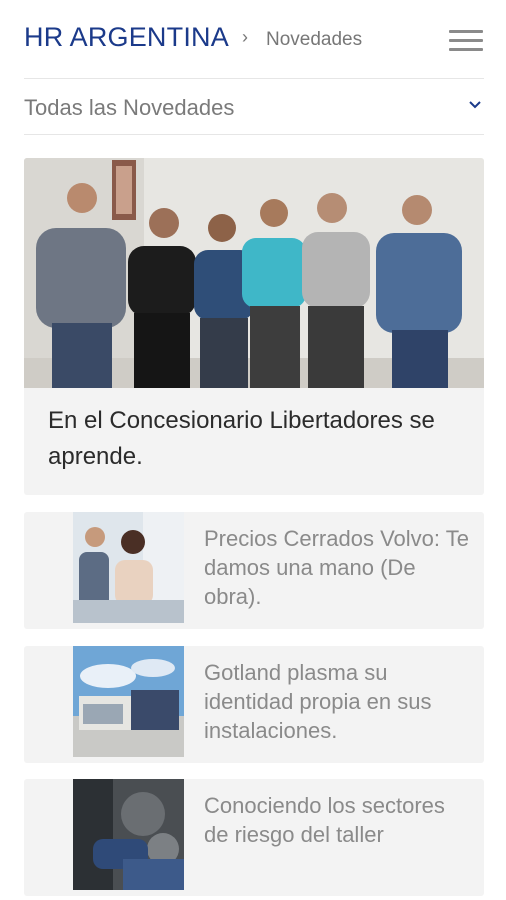 The image size is (506, 900). Describe the element at coordinates (254, 42) in the screenshot. I see `app-header: HR ARGENTINA › Novedades` at that location.